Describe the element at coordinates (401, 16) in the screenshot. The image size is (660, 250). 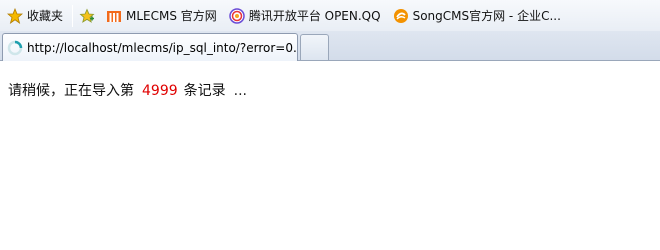
I see `songcms-logo-icon` at that location.